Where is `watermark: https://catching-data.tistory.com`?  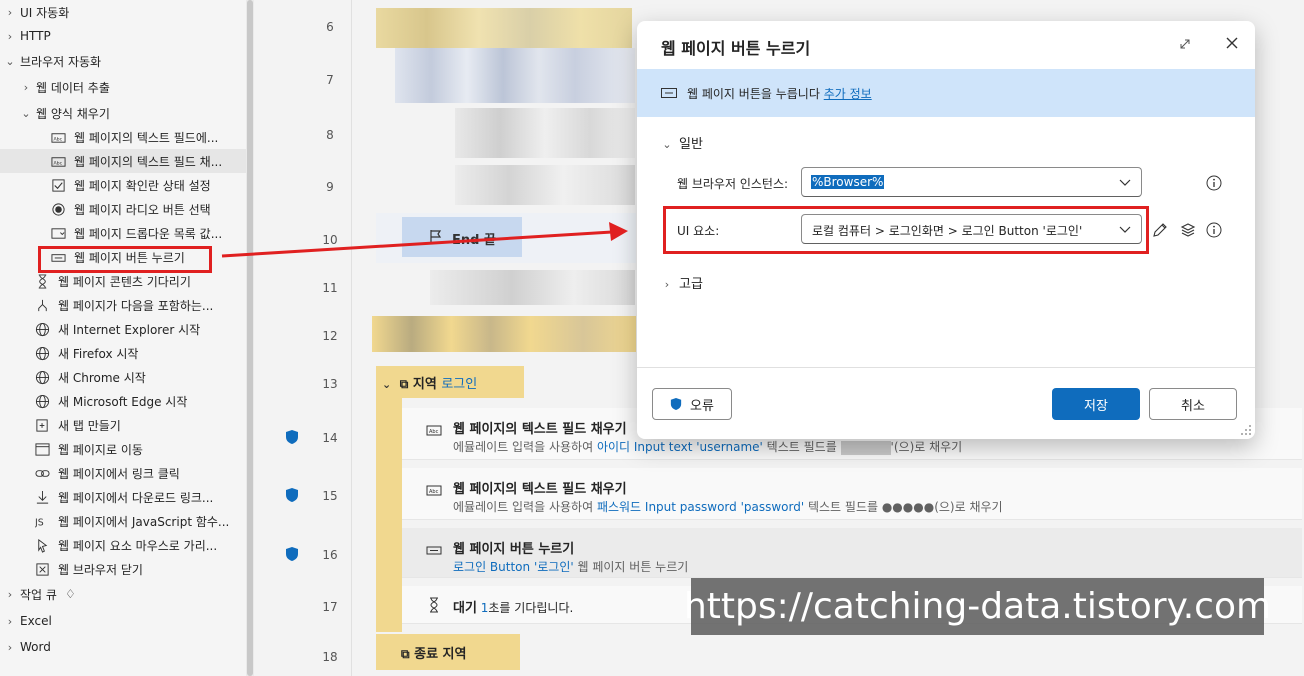 watermark: https://catching-data.tistory.com is located at coordinates (977, 606).